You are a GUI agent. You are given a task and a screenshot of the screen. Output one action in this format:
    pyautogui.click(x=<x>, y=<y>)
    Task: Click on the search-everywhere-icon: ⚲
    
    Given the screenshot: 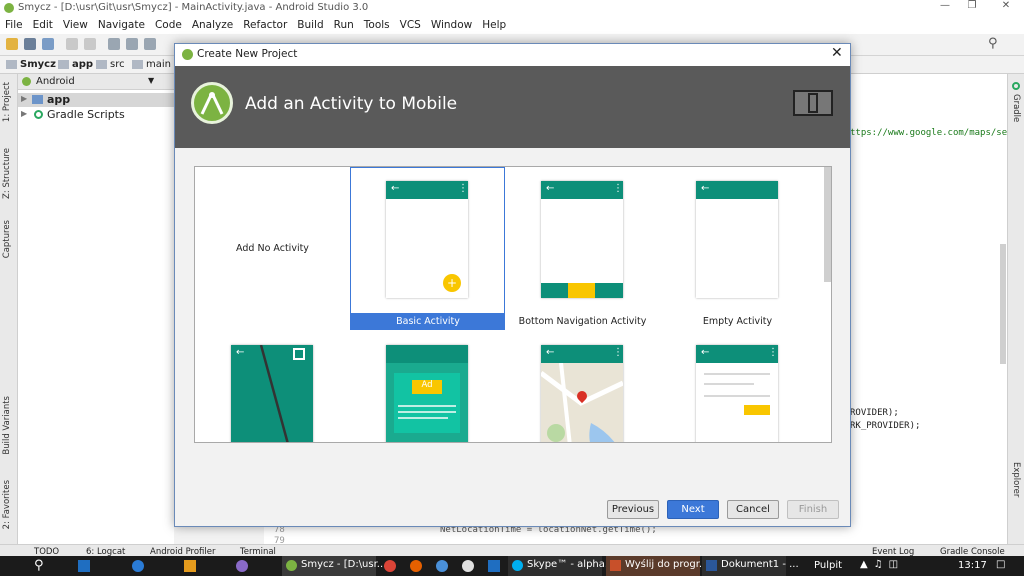 What is the action you would take?
    pyautogui.click(x=993, y=43)
    